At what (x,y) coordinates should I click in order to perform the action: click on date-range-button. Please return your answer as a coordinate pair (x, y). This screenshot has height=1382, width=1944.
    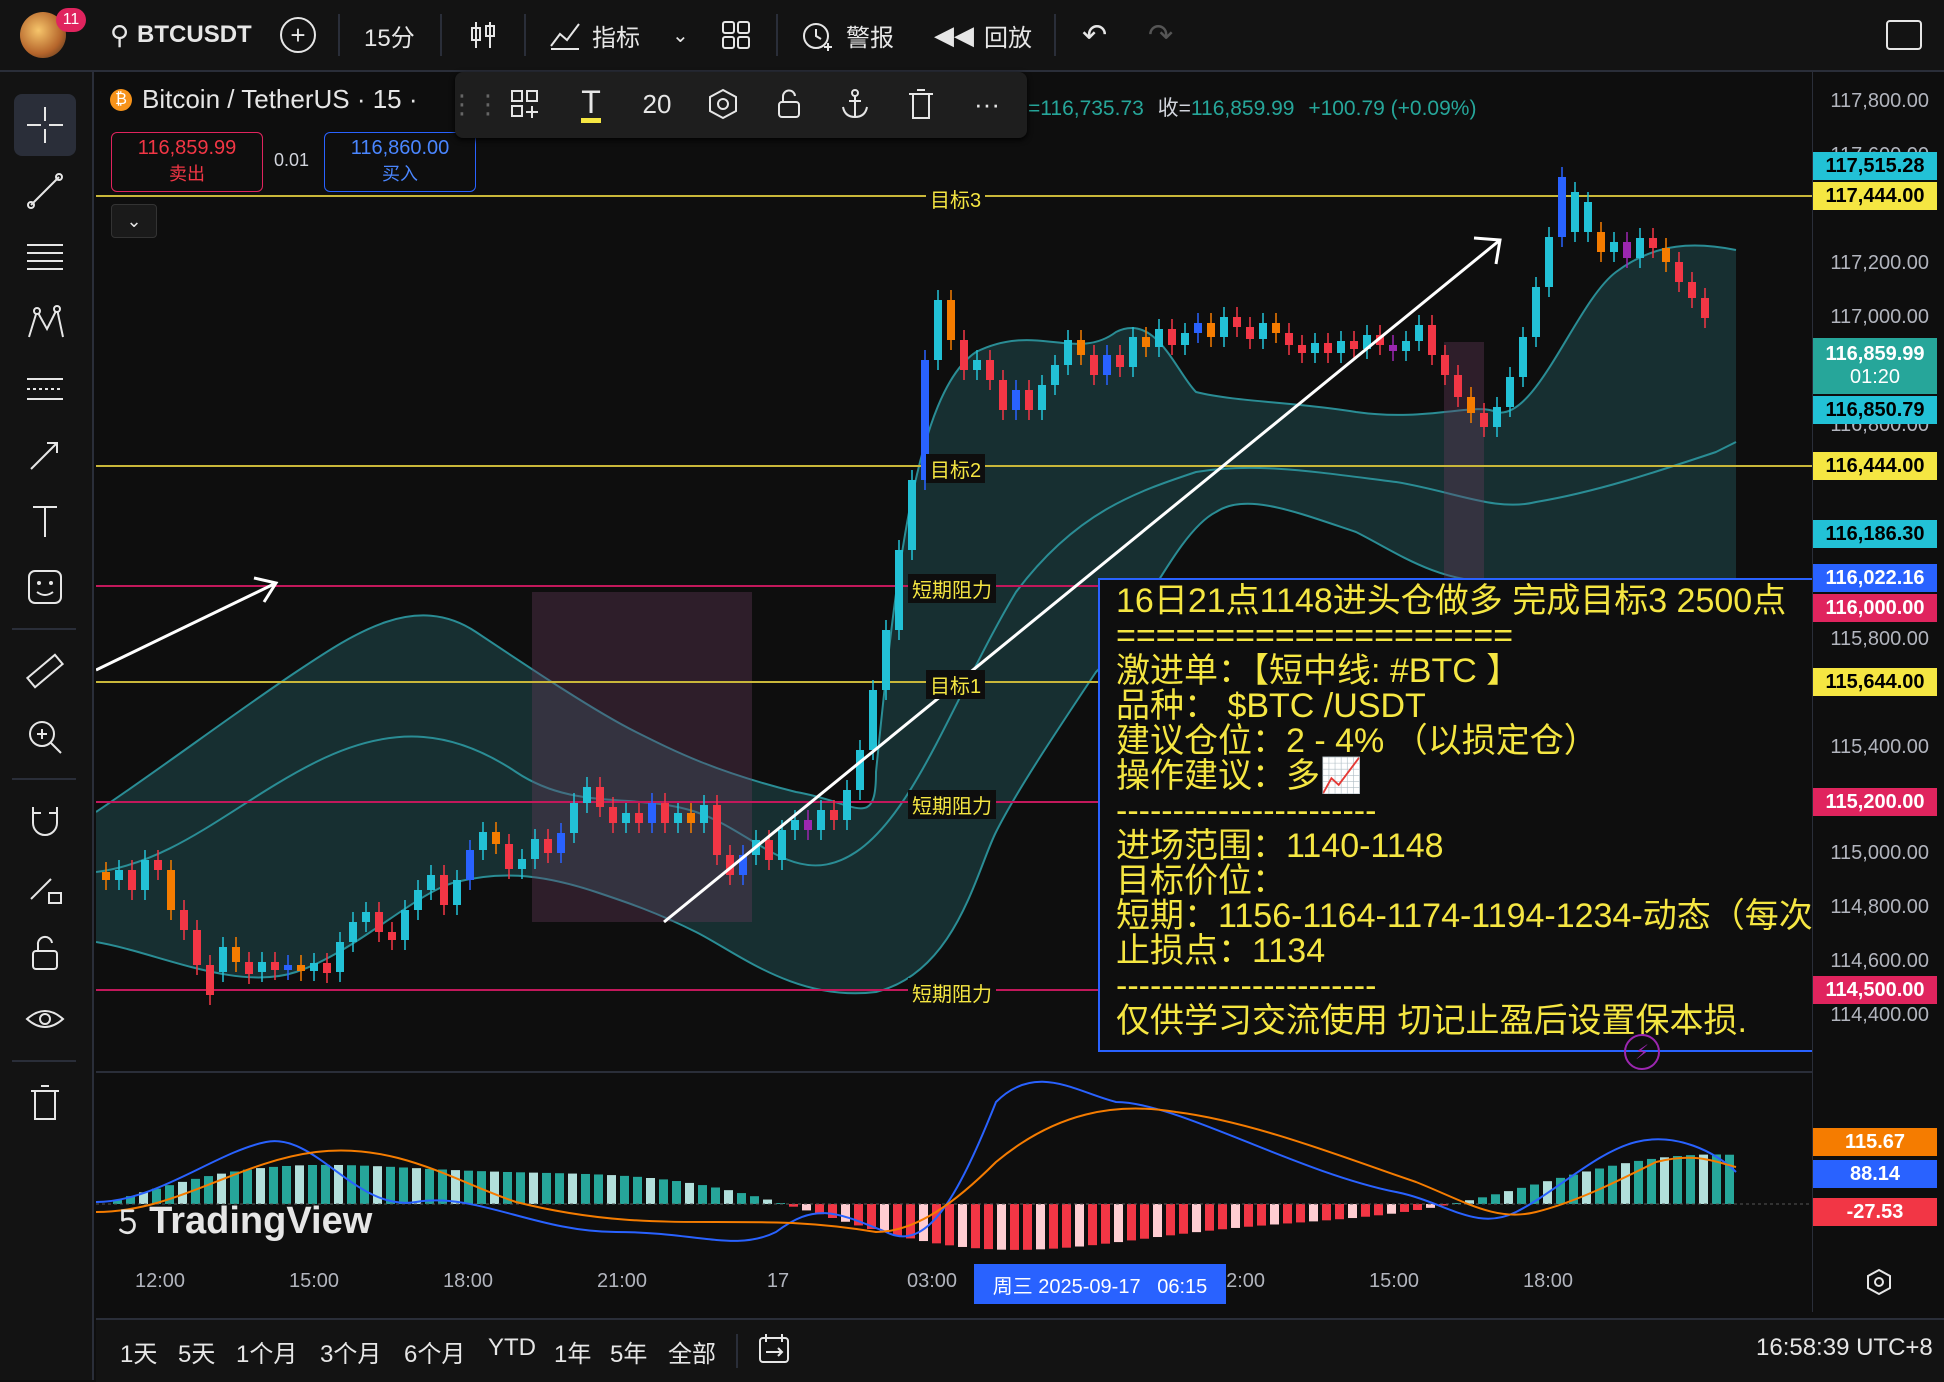
    Looking at the image, I should click on (774, 1350).